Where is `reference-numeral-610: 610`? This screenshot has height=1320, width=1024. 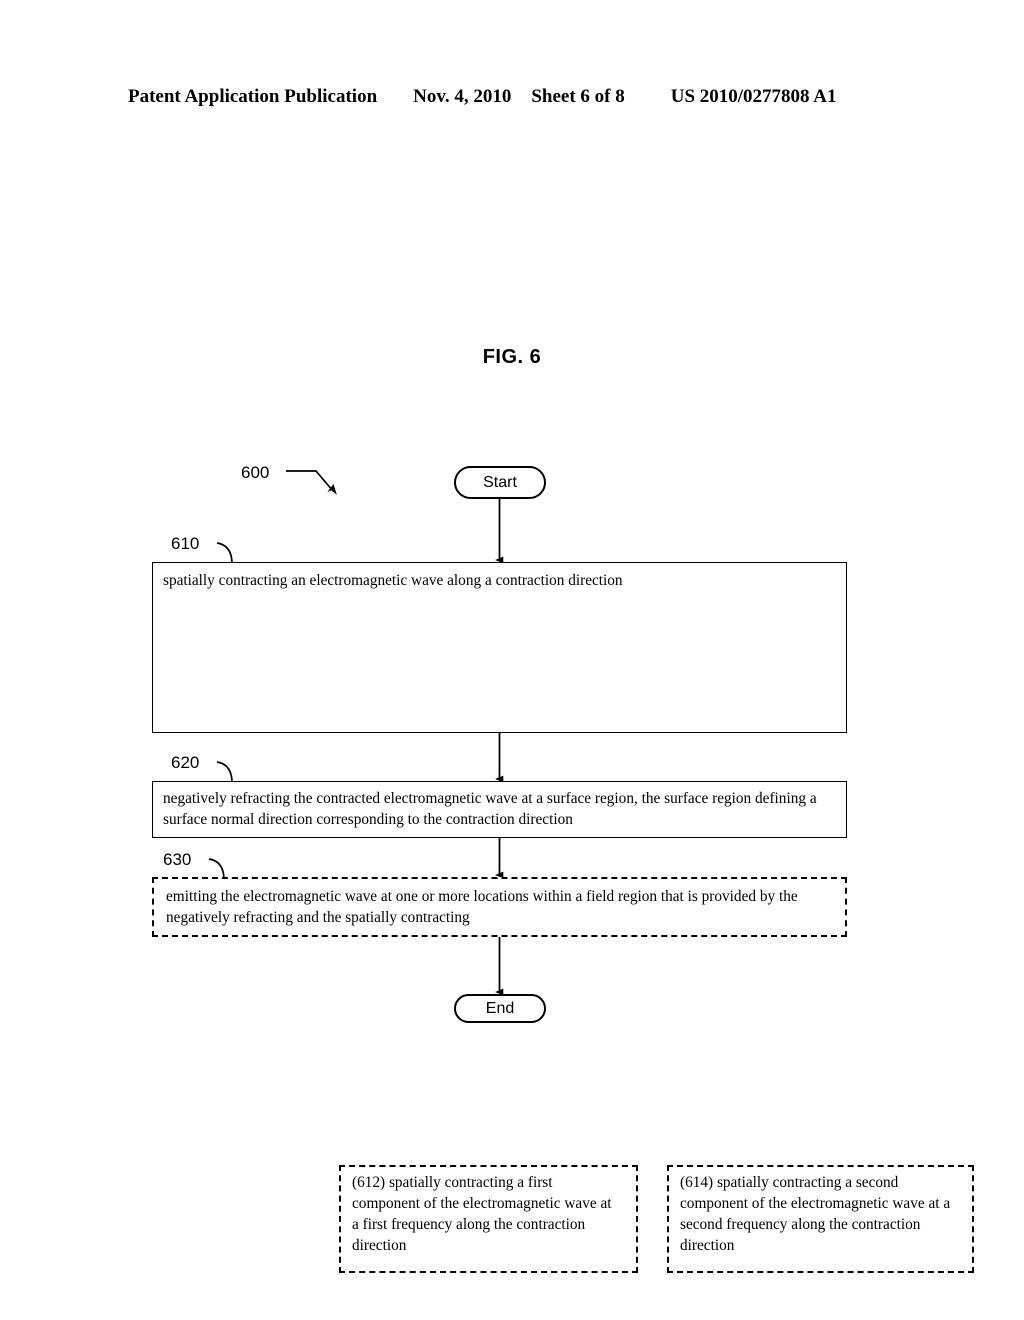 reference-numeral-610: 610 is located at coordinates (185, 543).